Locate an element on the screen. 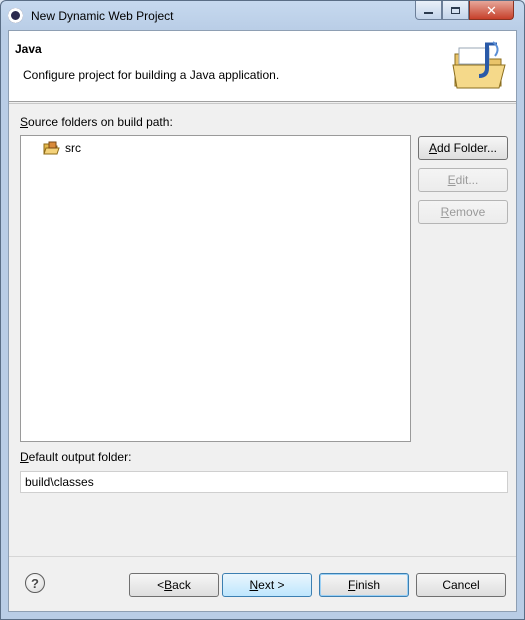 The height and width of the screenshot is (620, 525). source-folders-label: Source folders on build path: is located at coordinates (96, 122).